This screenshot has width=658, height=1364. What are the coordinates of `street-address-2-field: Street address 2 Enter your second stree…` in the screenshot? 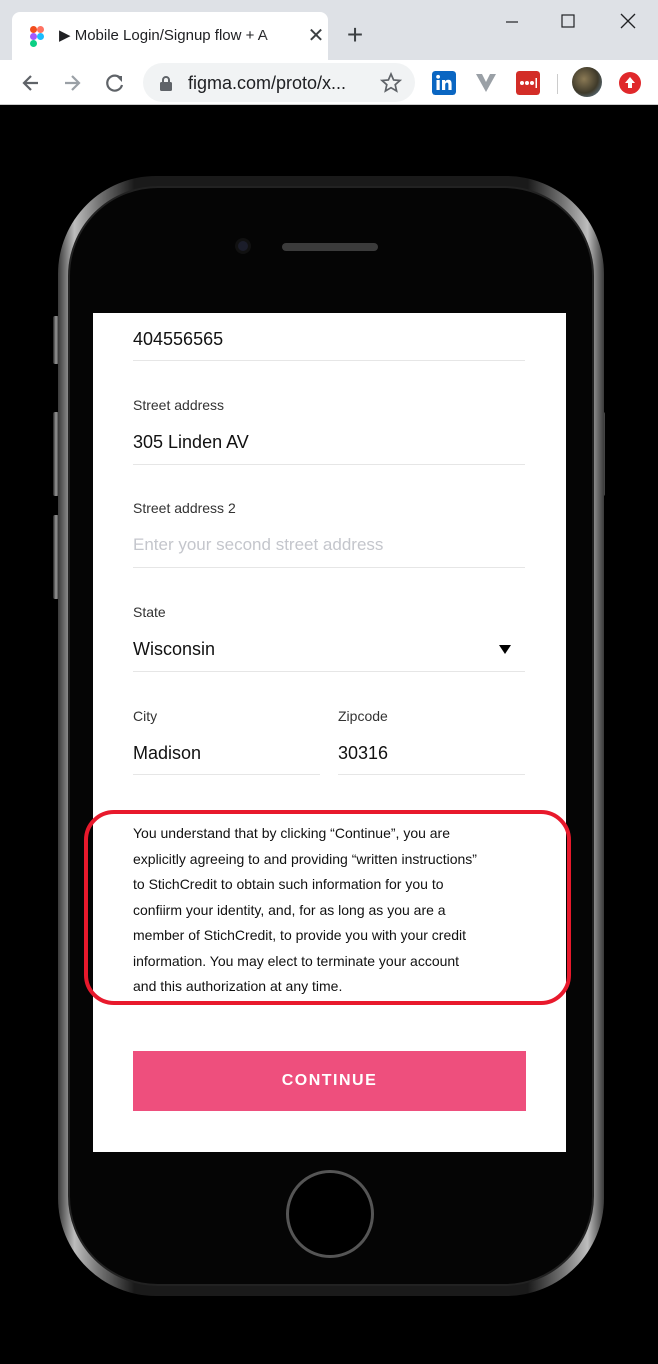 It's located at (329, 532).